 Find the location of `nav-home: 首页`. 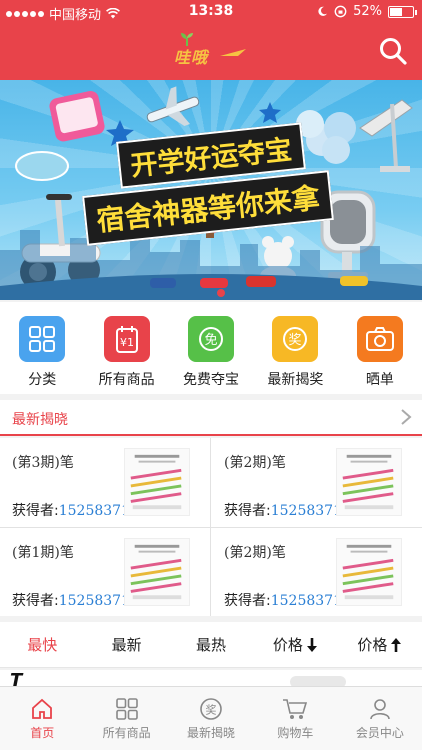

nav-home: 首页 is located at coordinates (42, 718).